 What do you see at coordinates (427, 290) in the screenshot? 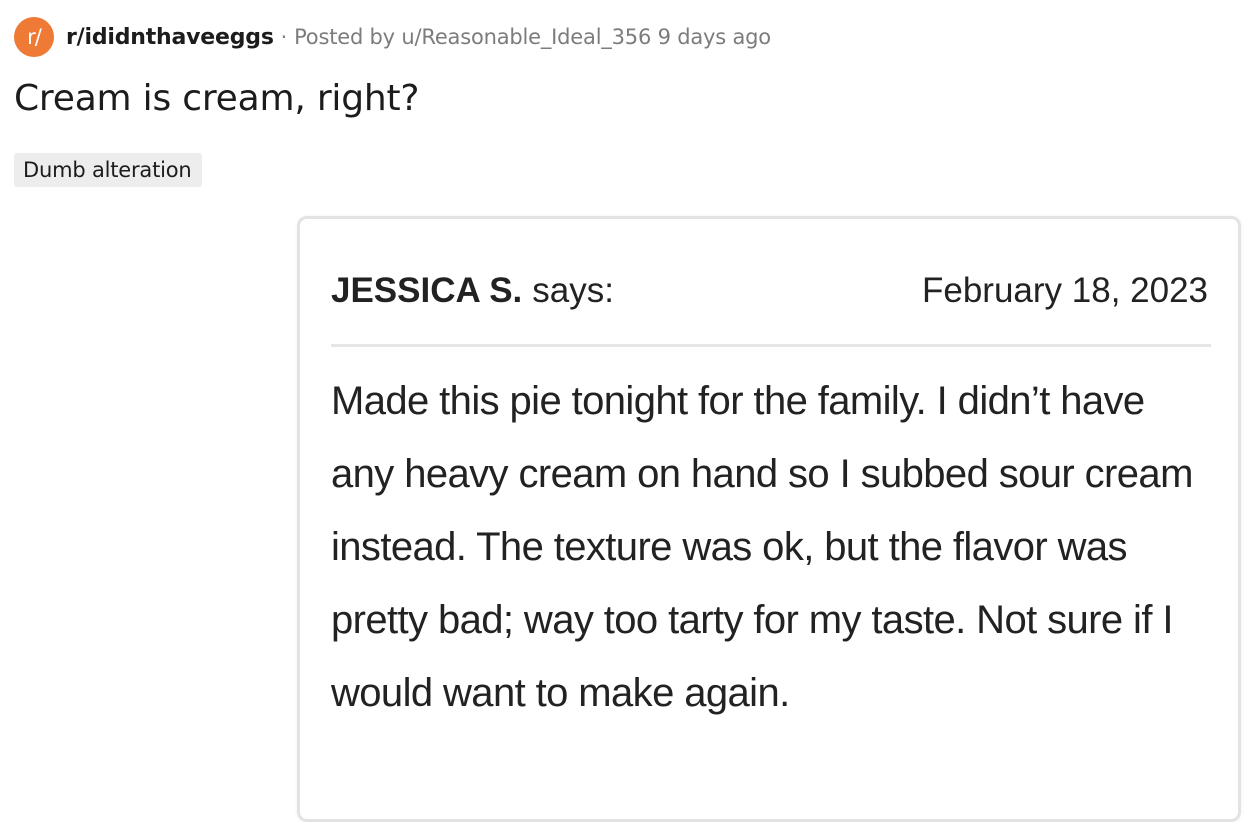
I see `comment-author: JESSICA S.` at bounding box center [427, 290].